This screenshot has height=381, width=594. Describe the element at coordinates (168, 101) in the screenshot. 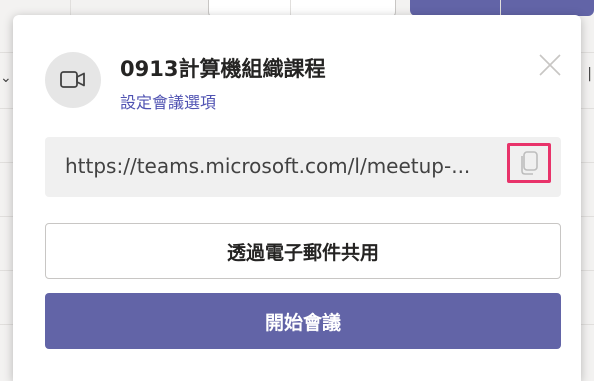

I see `meeting-options-link: 設定會議選項` at that location.